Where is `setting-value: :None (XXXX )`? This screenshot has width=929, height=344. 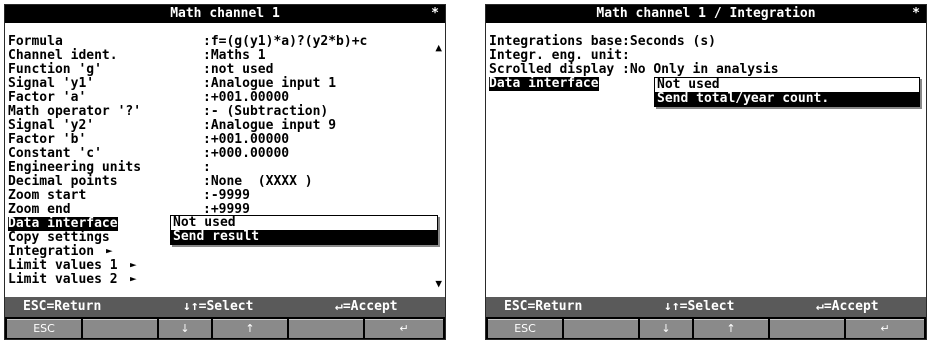
setting-value: :None (XXXX ) is located at coordinates (258, 181).